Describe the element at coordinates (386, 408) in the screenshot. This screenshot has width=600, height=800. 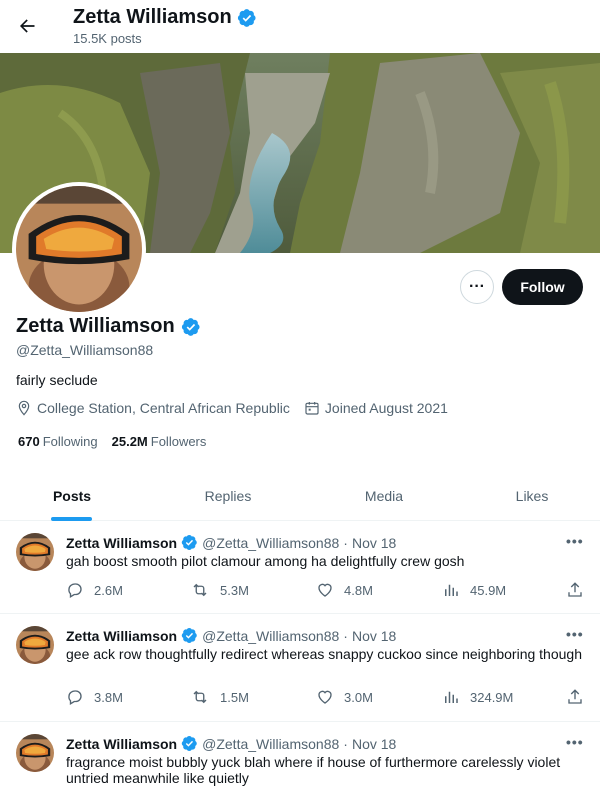
I see `profile-joined: Joined August 2021` at that location.